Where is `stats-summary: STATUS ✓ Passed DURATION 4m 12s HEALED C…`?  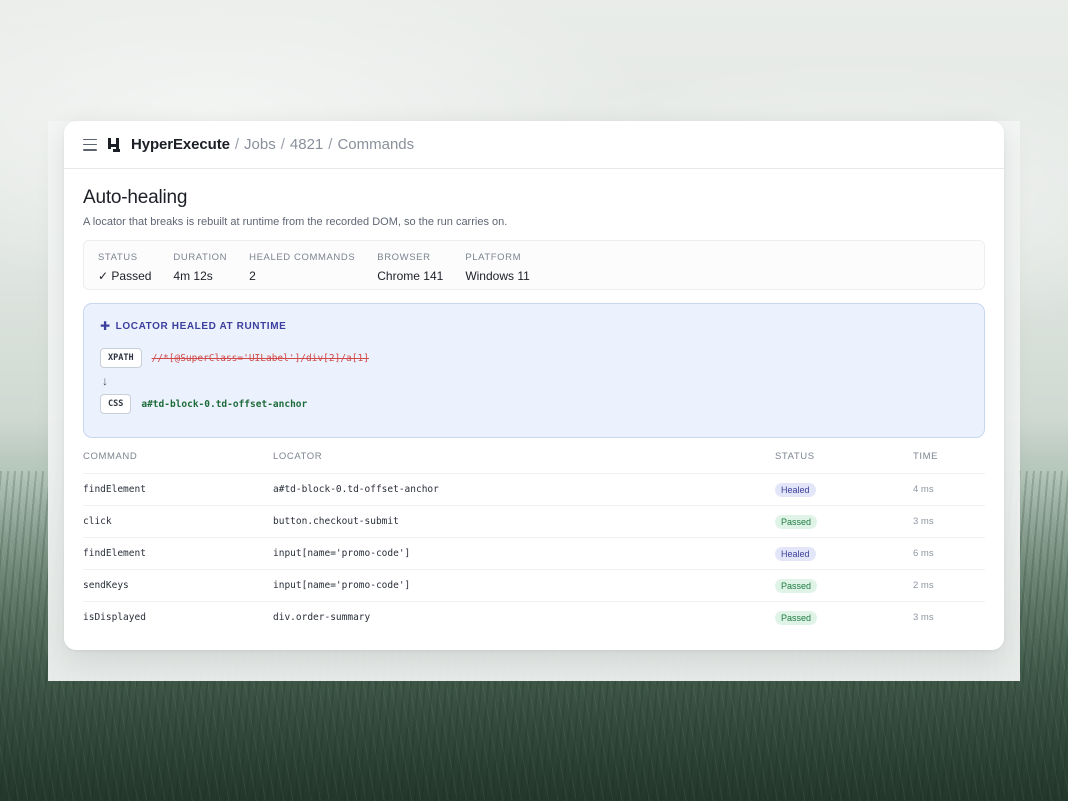 stats-summary: STATUS ✓ Passed DURATION 4m 12s HEALED C… is located at coordinates (534, 265).